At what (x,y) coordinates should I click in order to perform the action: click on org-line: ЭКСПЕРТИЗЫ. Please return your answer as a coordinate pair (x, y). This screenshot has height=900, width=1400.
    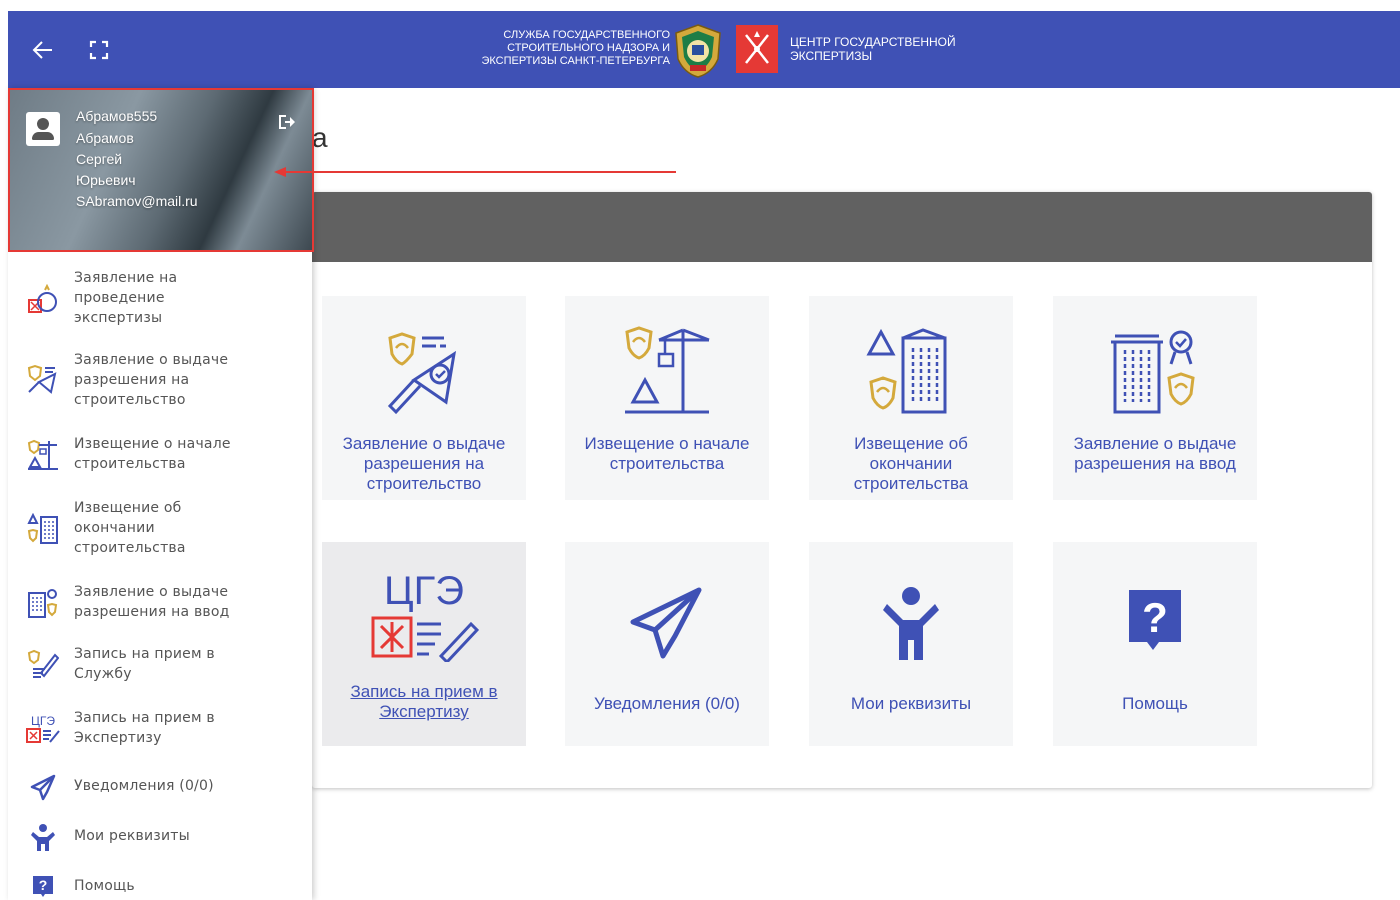
    Looking at the image, I should click on (831, 56).